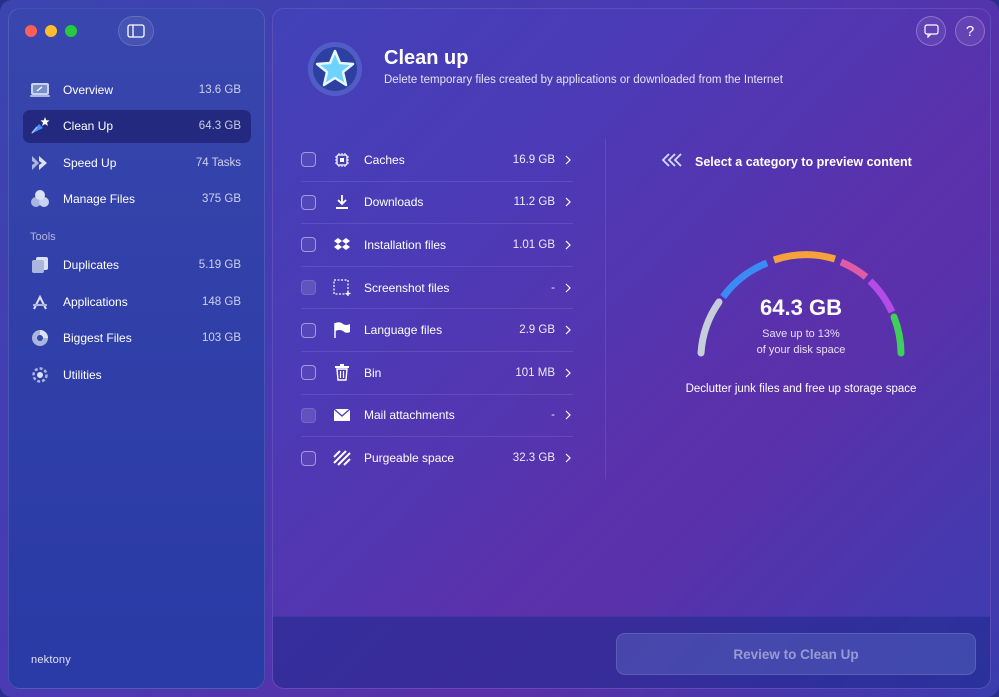 This screenshot has height=697, width=999. What do you see at coordinates (51, 660) in the screenshot?
I see `brand-logo: nektony` at bounding box center [51, 660].